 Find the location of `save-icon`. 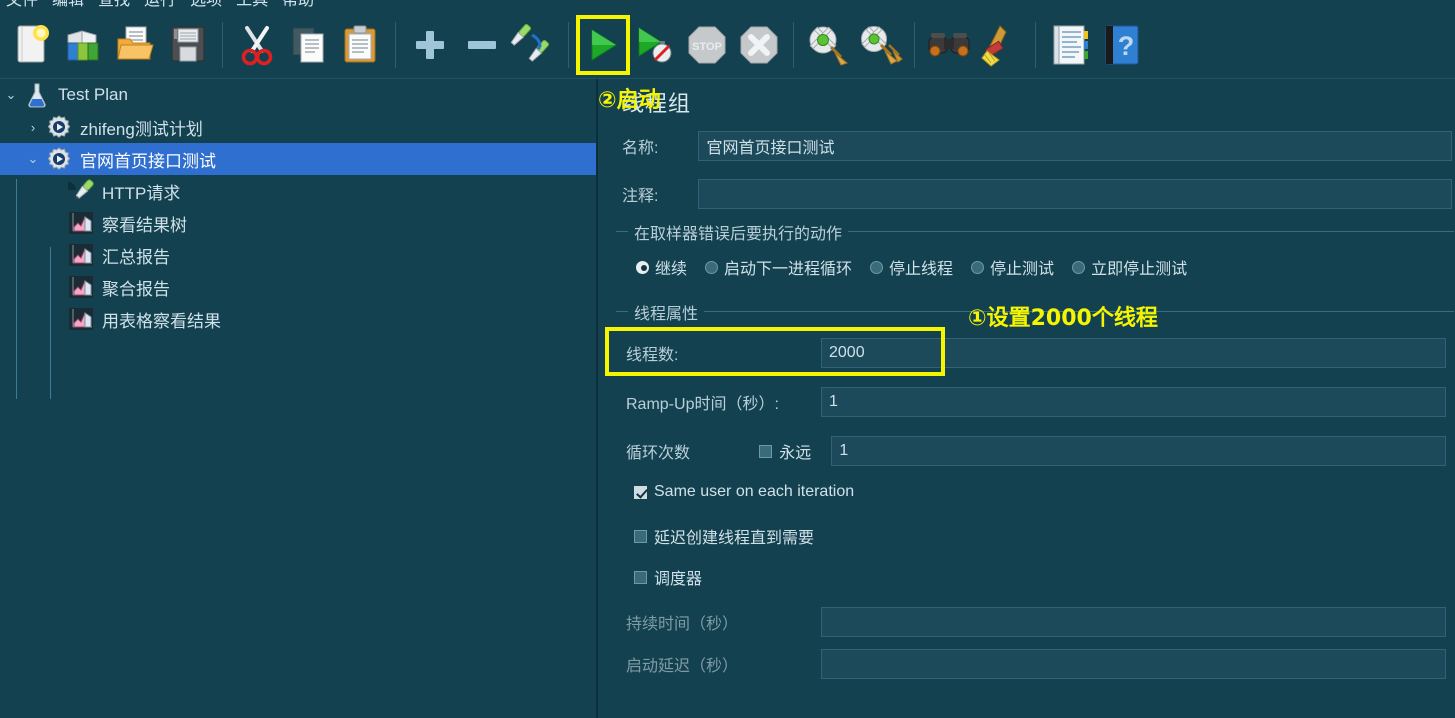

save-icon is located at coordinates (188, 45).